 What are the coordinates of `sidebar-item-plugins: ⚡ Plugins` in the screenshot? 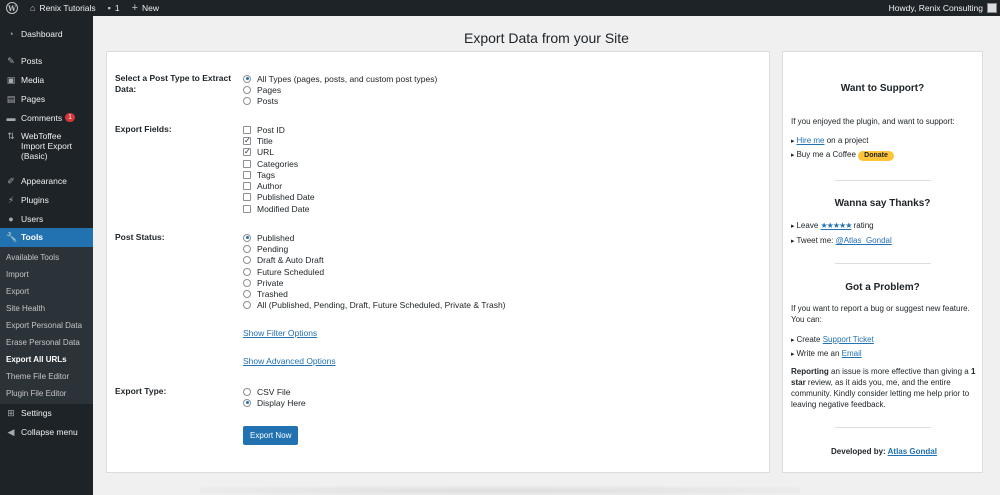 It's located at (46, 200).